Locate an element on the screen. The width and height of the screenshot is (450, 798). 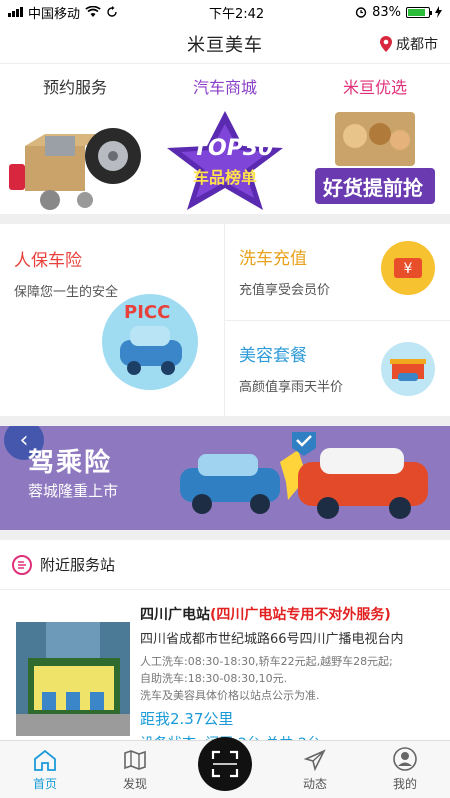
tab-feed: 动态 is located at coordinates (315, 769).